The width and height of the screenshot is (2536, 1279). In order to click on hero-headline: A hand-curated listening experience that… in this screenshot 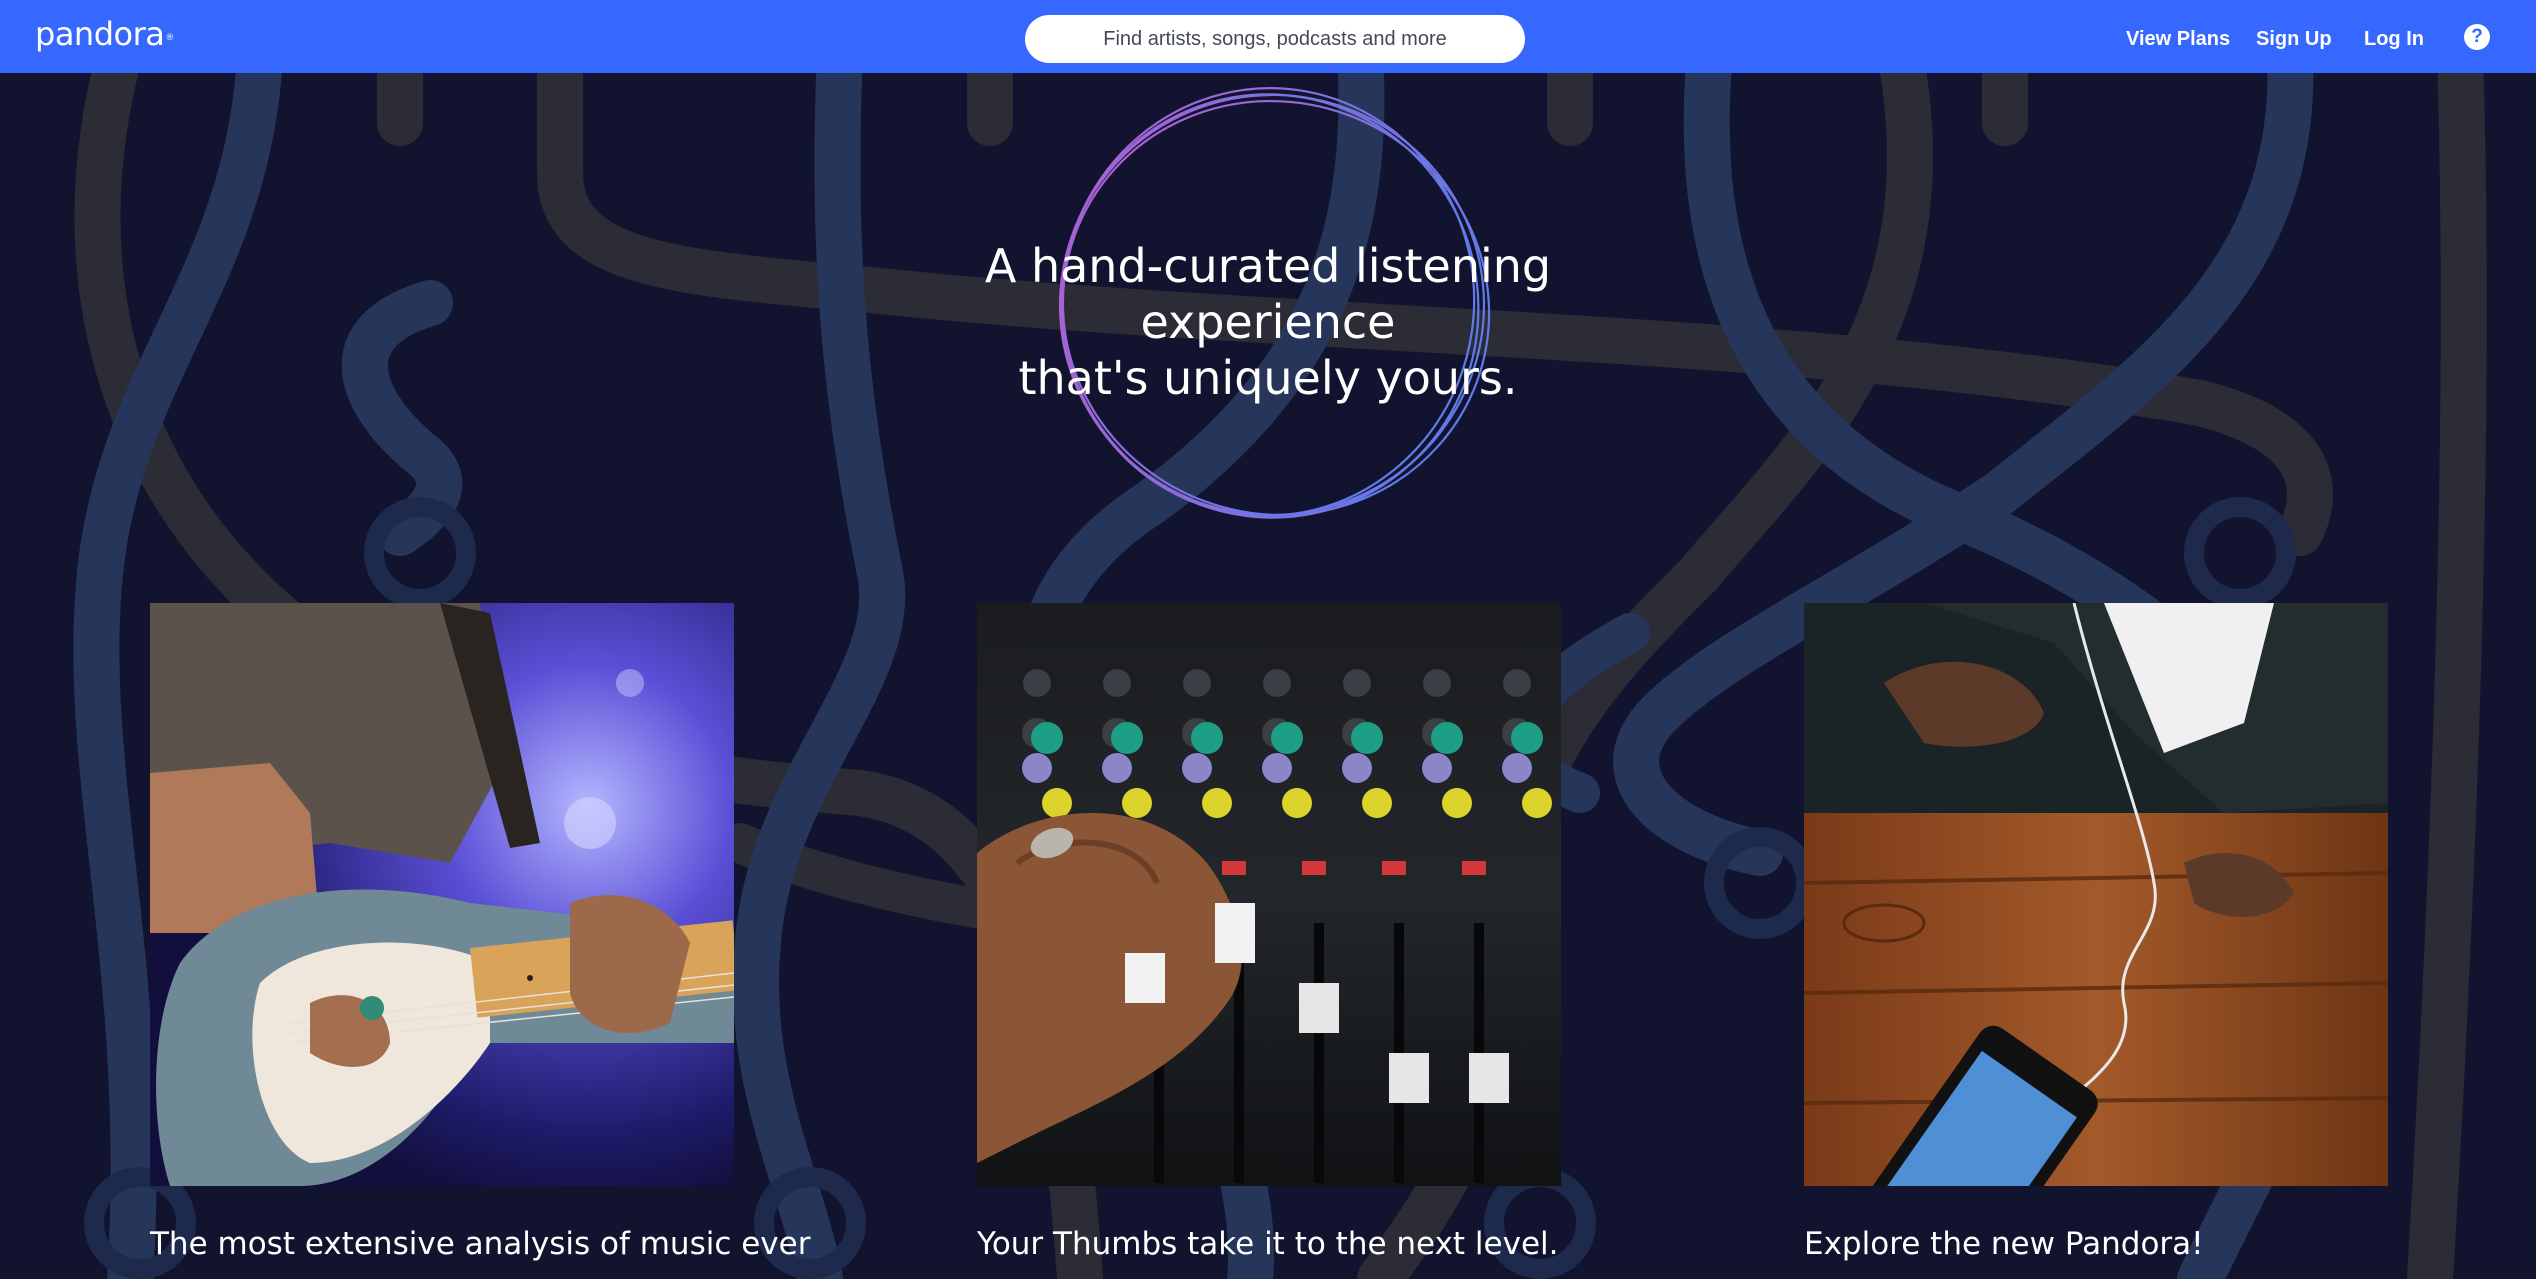, I will do `click(1268, 322)`.